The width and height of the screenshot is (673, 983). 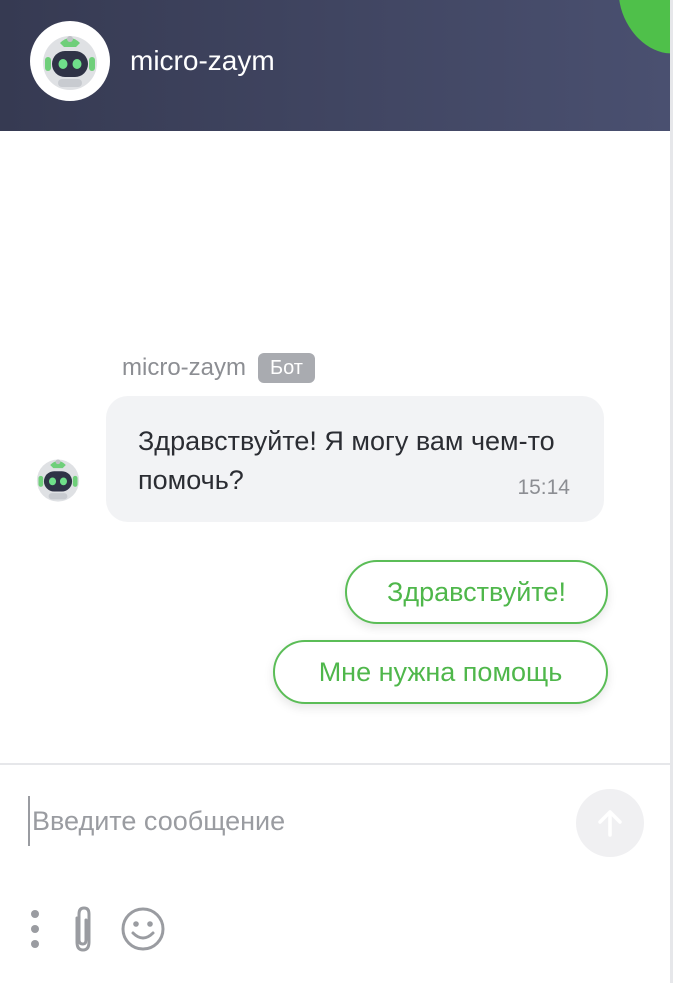 I want to click on vertical-dots-icon, so click(x=35, y=929).